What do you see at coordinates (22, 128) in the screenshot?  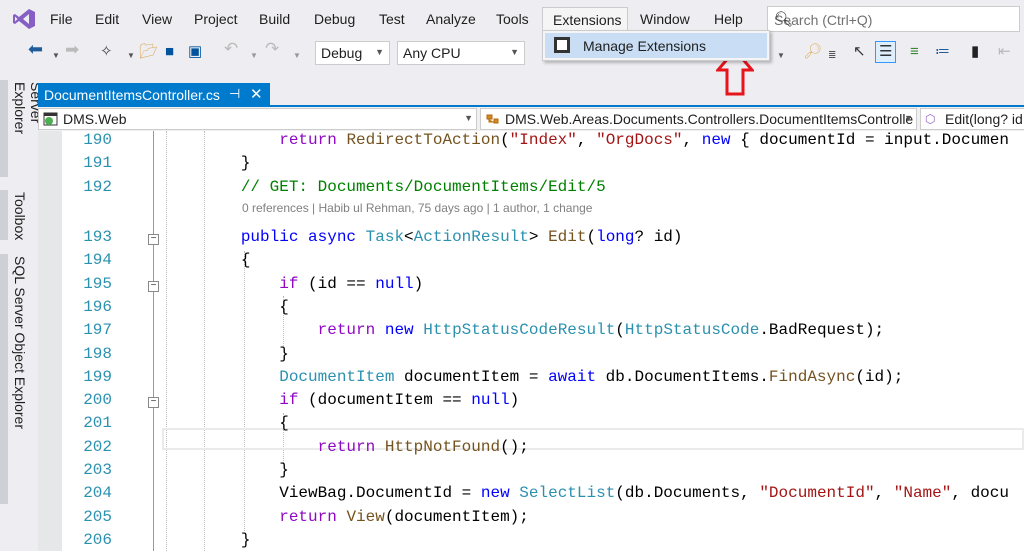 I see `side-tab-server-explorer: Server Explorer` at bounding box center [22, 128].